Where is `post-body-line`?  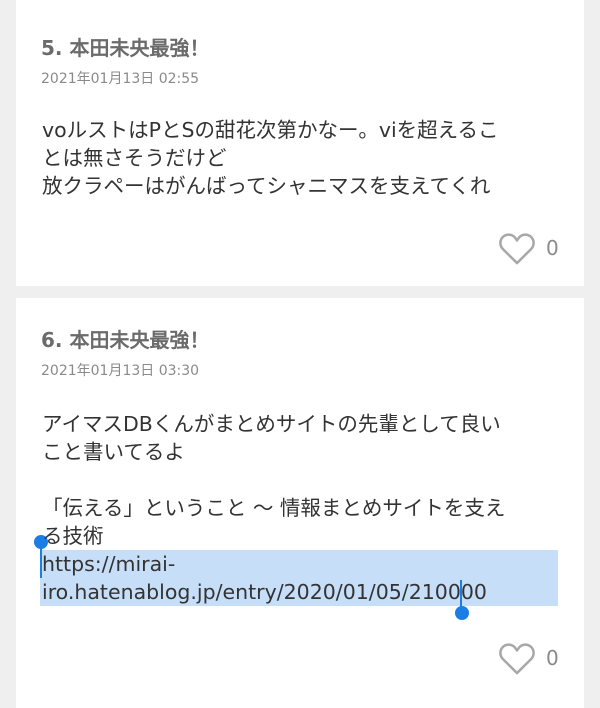
post-body-line is located at coordinates (302, 480).